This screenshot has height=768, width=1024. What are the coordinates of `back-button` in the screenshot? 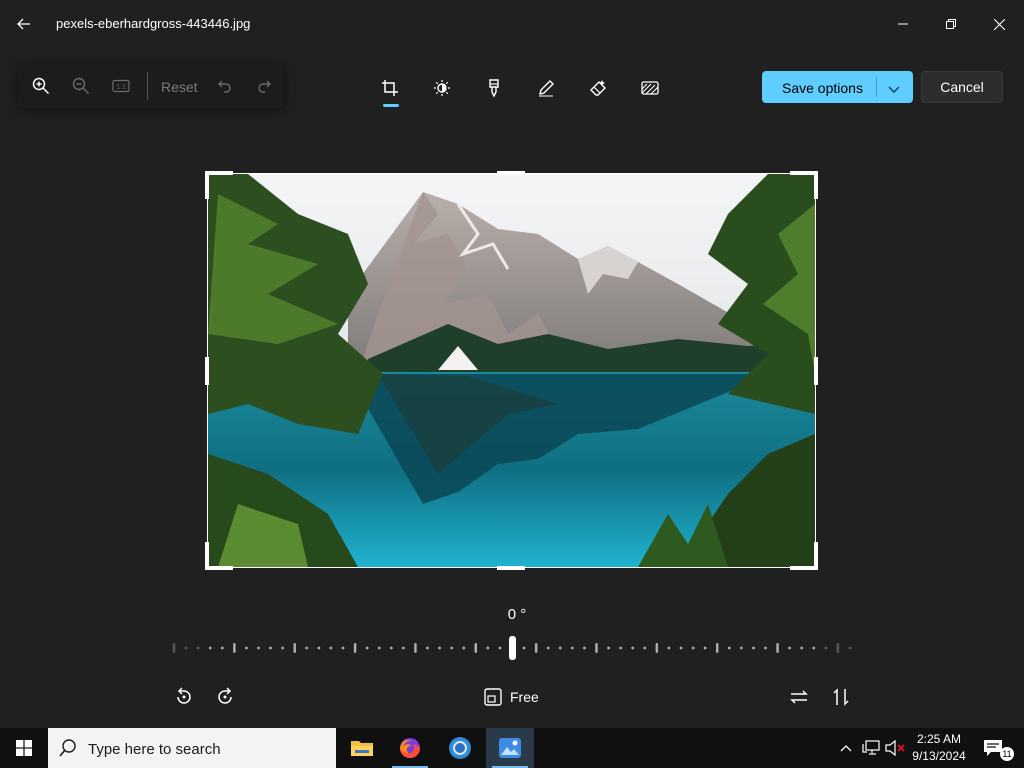 It's located at (24, 24).